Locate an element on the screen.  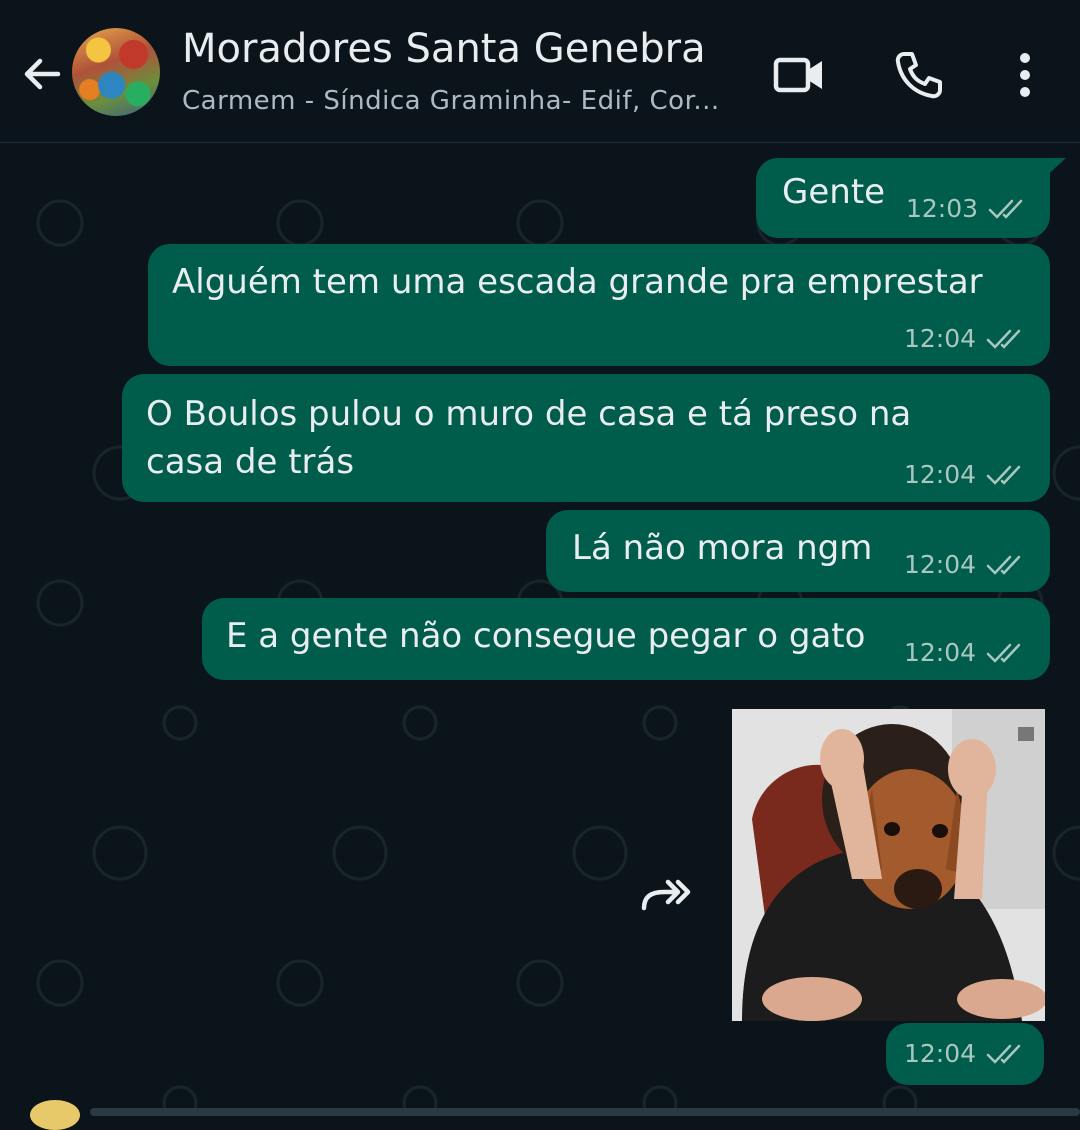
message-meta: 12:03 is located at coordinates (967, 208).